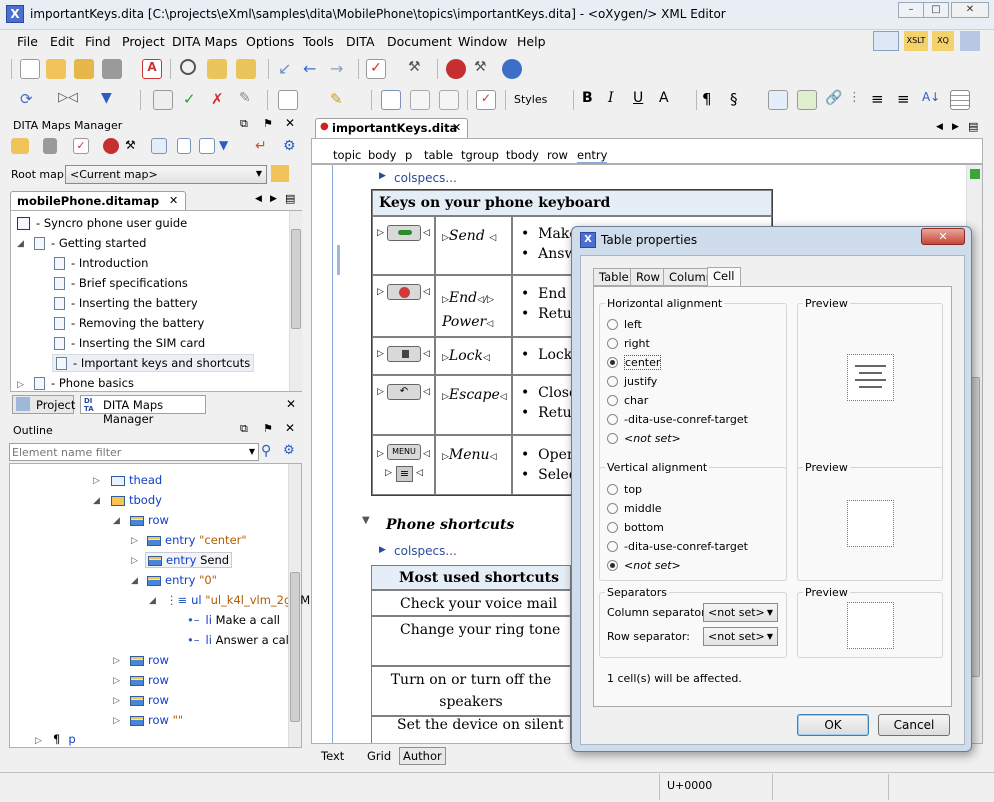 The image size is (994, 802). I want to click on settings-gear-icon: ⚙, so click(291, 146).